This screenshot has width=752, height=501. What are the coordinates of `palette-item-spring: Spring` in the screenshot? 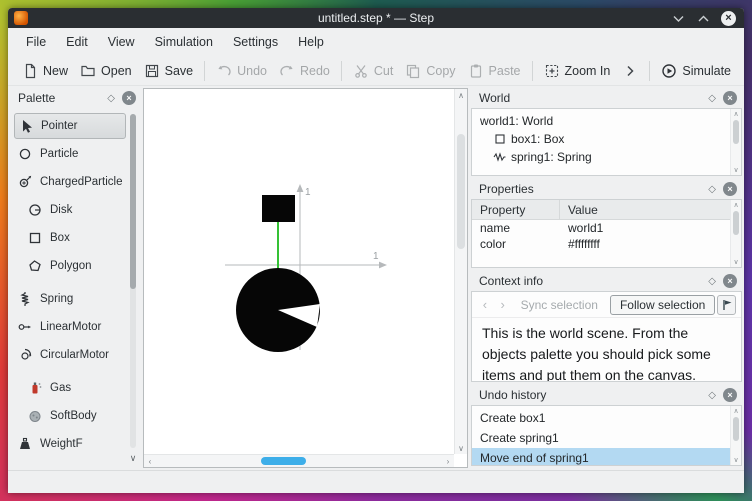 It's located at (70, 299).